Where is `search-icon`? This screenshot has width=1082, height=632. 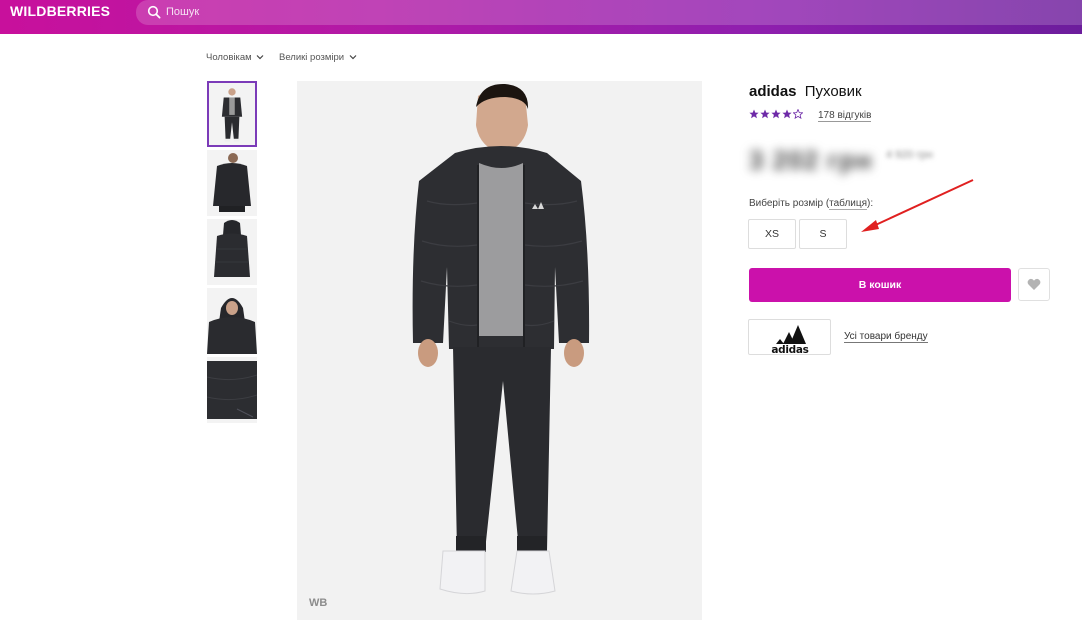
search-icon is located at coordinates (154, 12).